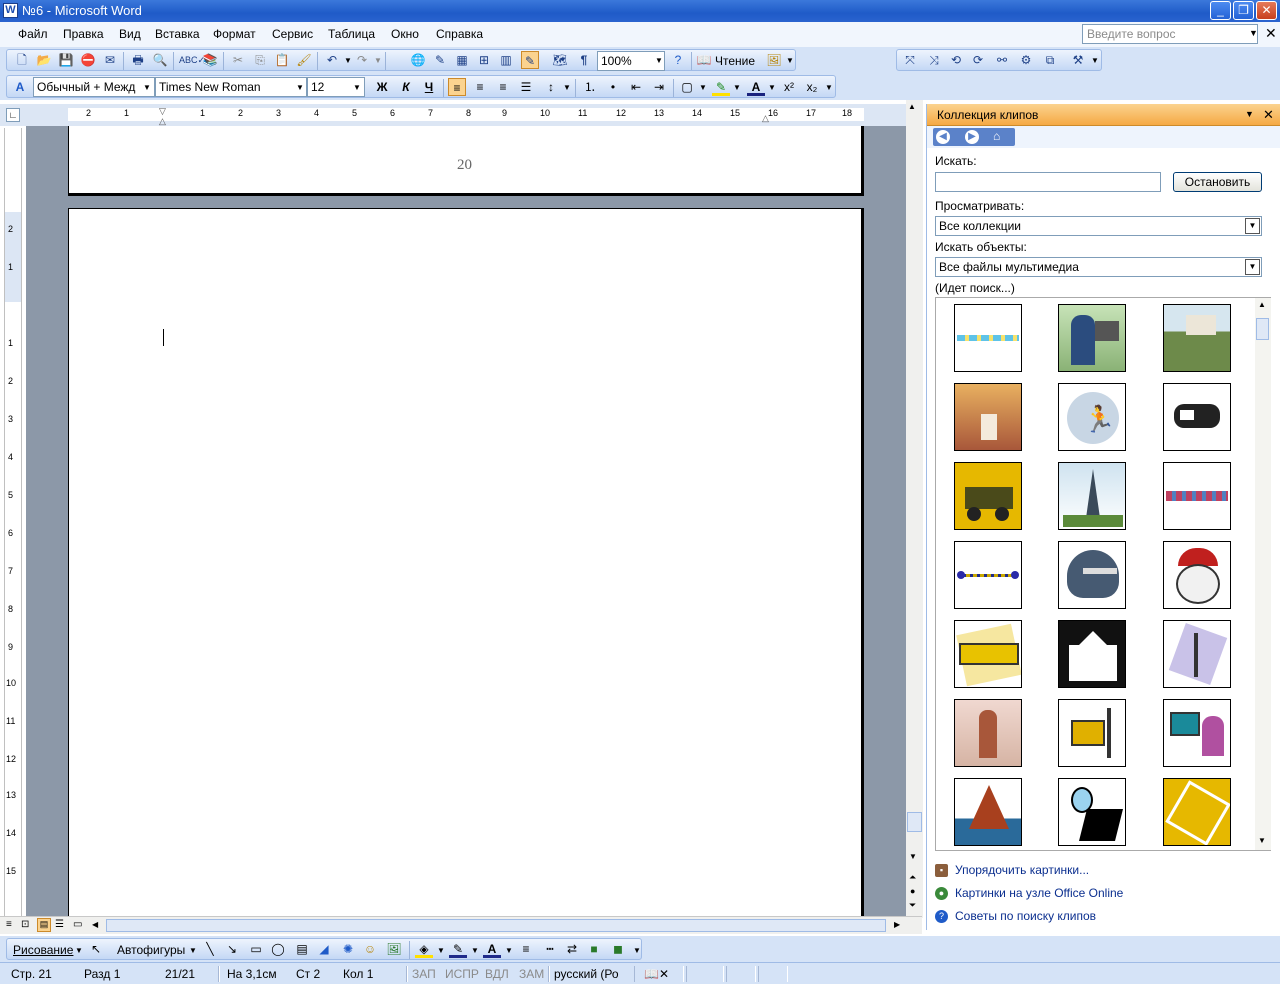 Image resolution: width=1280 pixels, height=984 pixels. Describe the element at coordinates (1025, 916) in the screenshot. I see `search-tips-link: Советы по поиску клипов` at that location.